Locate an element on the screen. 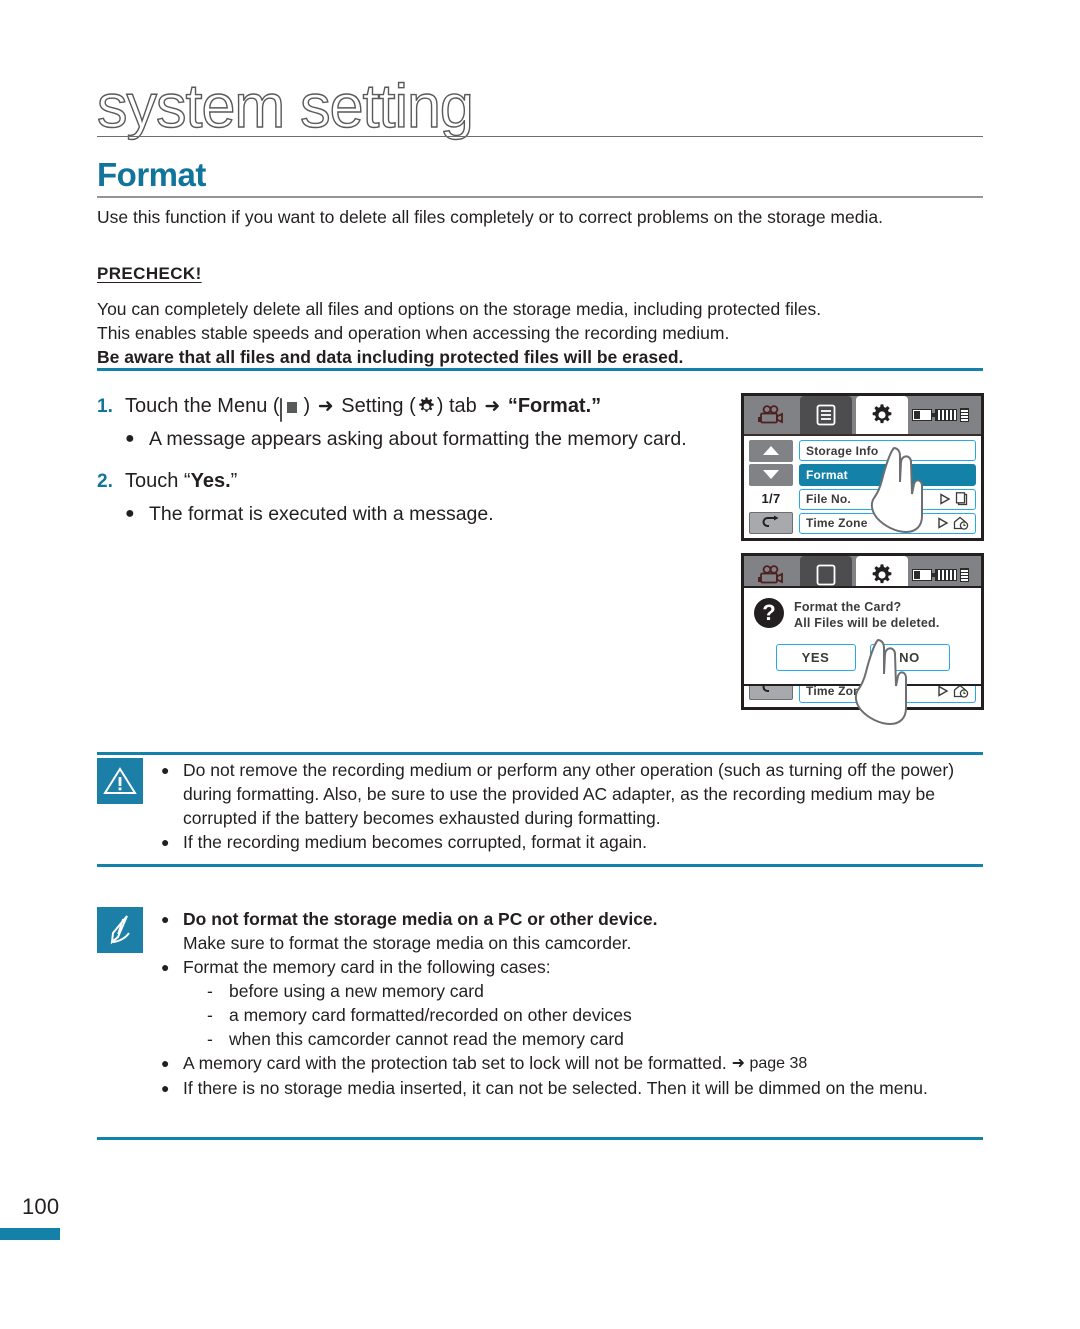  warning-triangle-icon is located at coordinates (120, 781).